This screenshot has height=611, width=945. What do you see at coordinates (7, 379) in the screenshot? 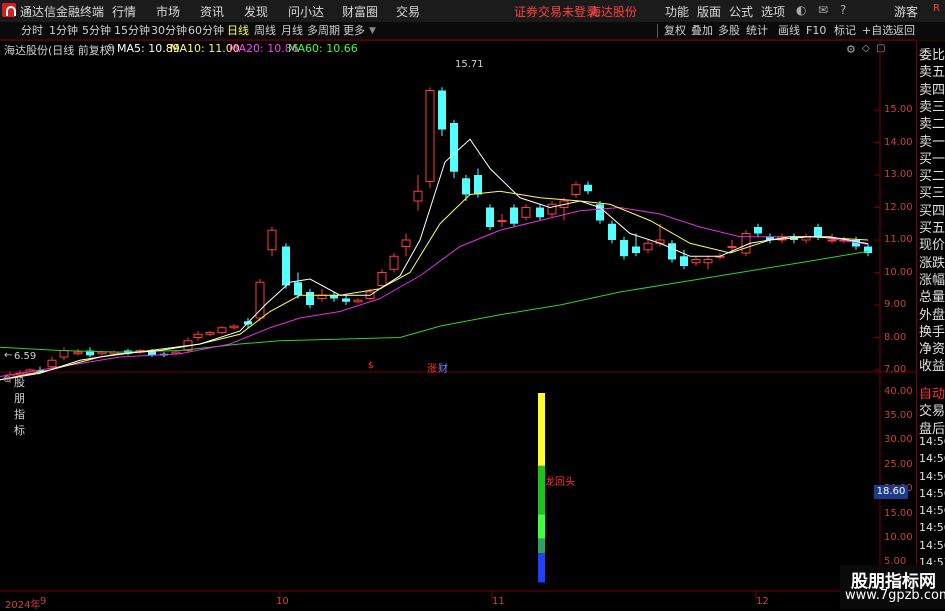
I see `sub-settings-icon: ⊛` at bounding box center [7, 379].